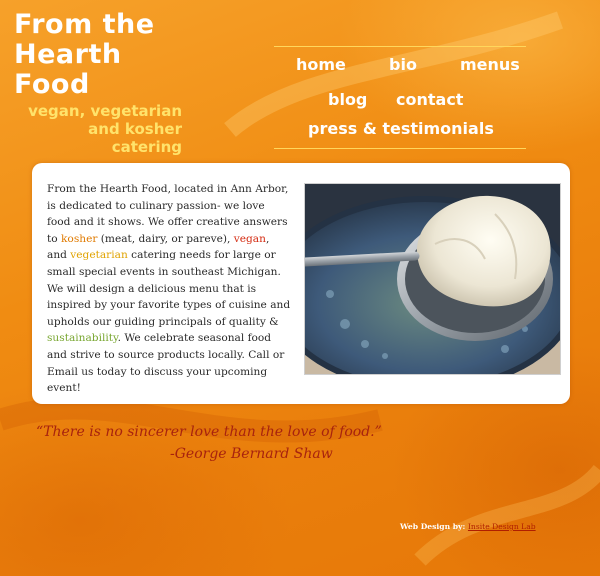 The width and height of the screenshot is (600, 576). What do you see at coordinates (105, 111) in the screenshot?
I see `logo-tagline-line-1: vegan, vegetarian` at bounding box center [105, 111].